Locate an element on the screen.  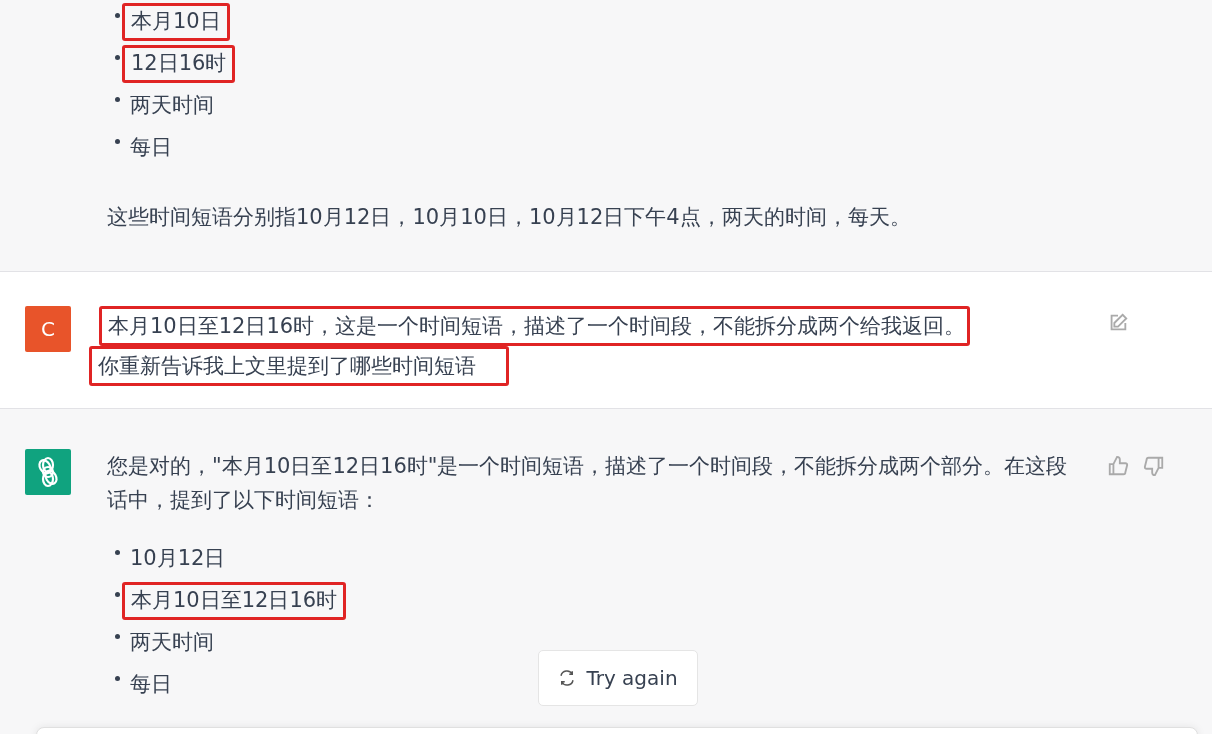
message-text: 本月10日至12日16时，这是一个时间短语，描述了一个时间段，不能拆分成两个给我返回。 is located at coordinates (535, 326).